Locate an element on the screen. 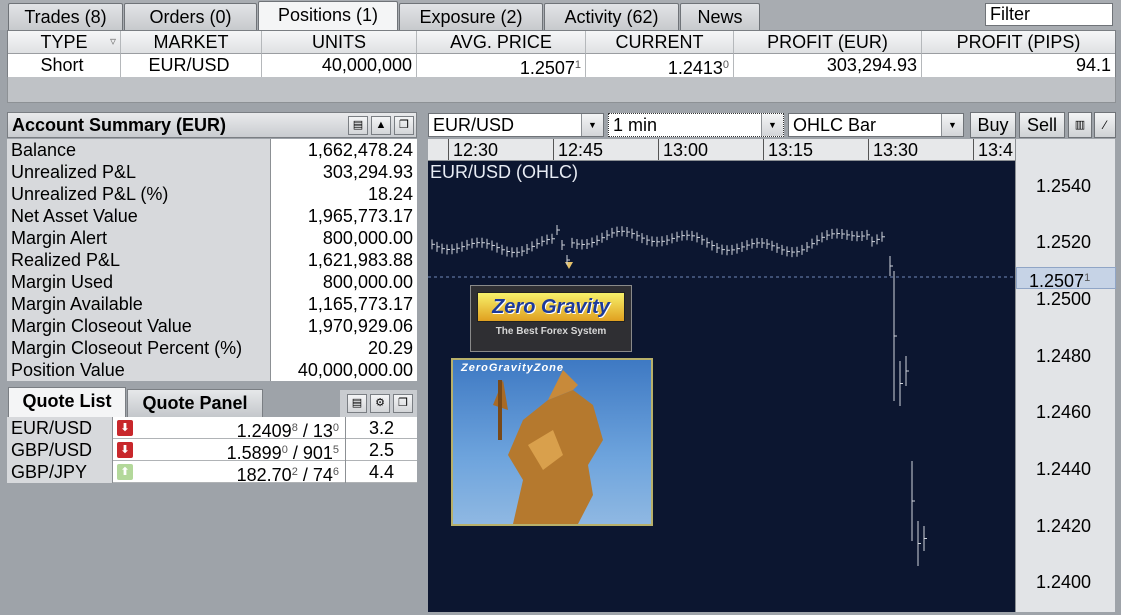  filter-input: Filter is located at coordinates (1049, 14).